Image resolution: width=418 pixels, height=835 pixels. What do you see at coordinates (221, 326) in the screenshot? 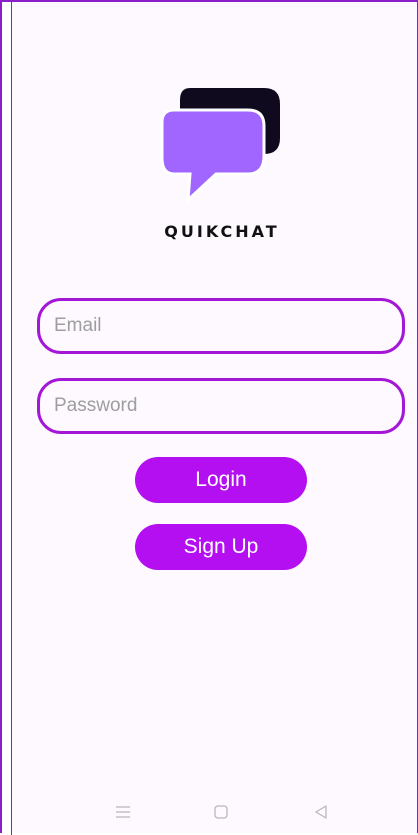
I see `email-input` at bounding box center [221, 326].